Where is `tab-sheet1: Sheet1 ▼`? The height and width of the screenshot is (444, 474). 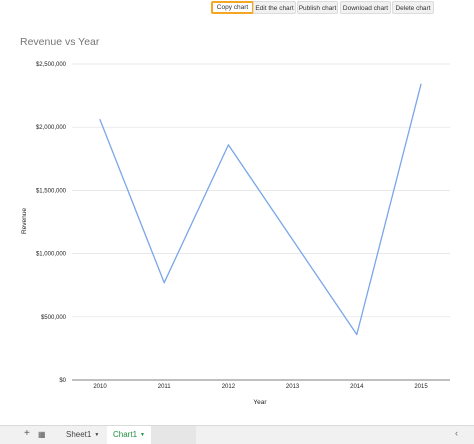
tab-sheet1: Sheet1 ▼ is located at coordinates (82, 435).